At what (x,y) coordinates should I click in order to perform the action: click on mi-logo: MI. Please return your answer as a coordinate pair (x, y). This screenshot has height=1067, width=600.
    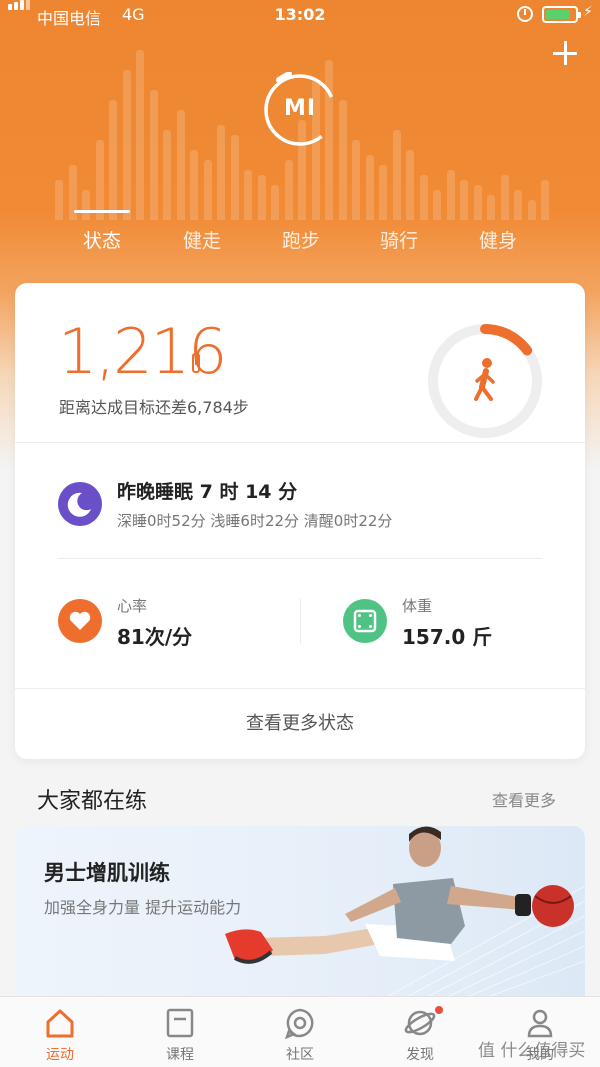
    Looking at the image, I should click on (300, 109).